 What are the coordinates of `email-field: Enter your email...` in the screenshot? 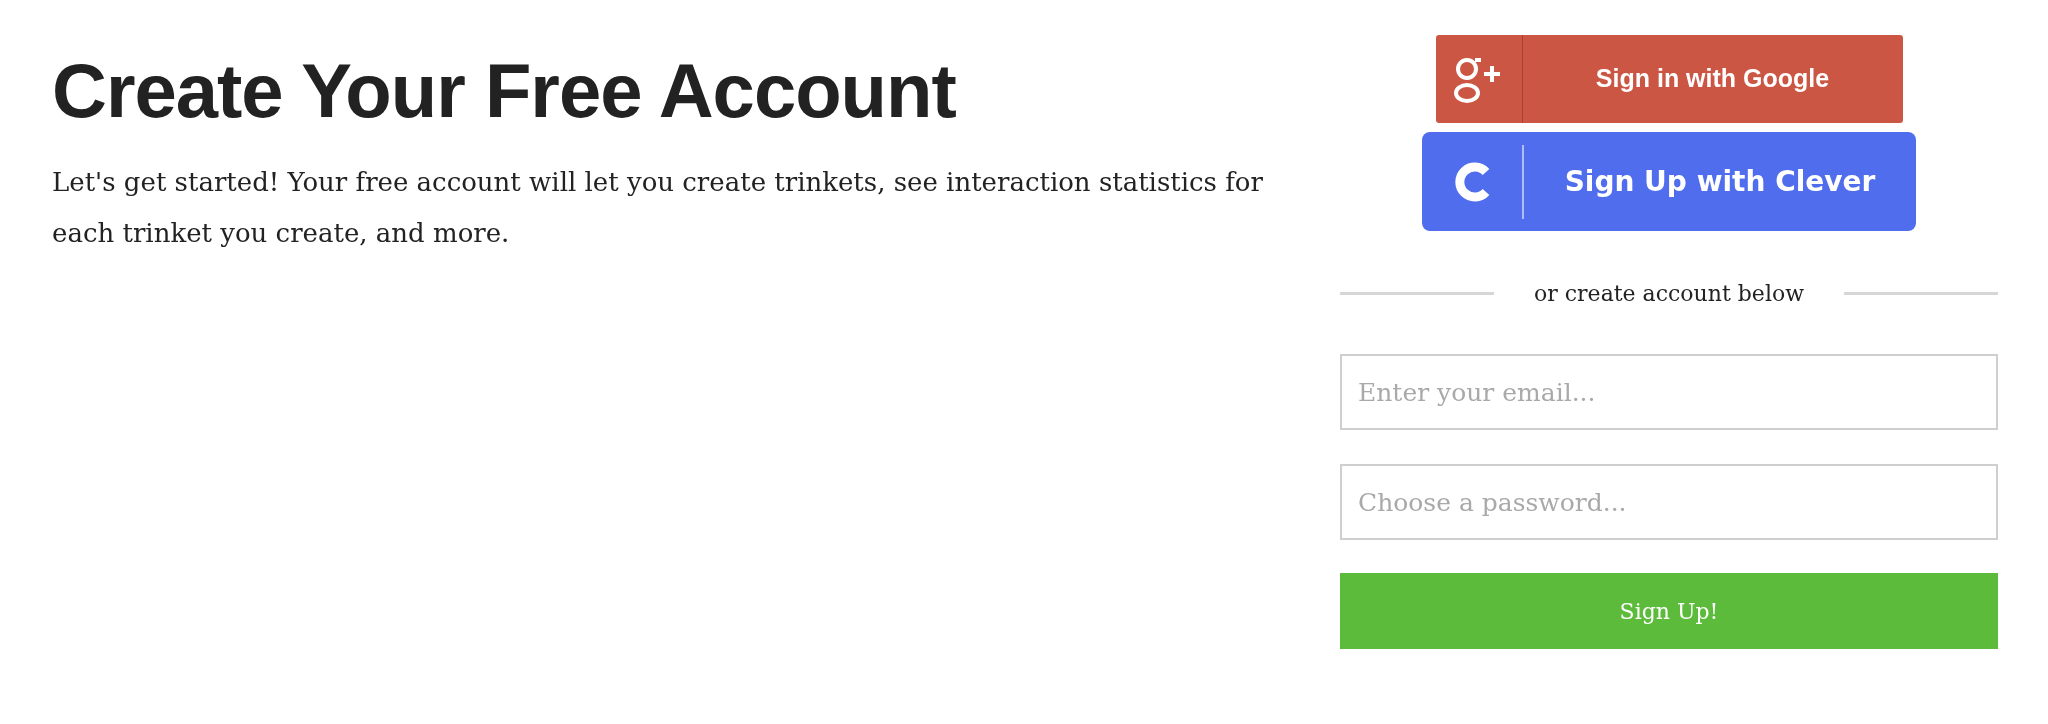 It's located at (1669, 392).